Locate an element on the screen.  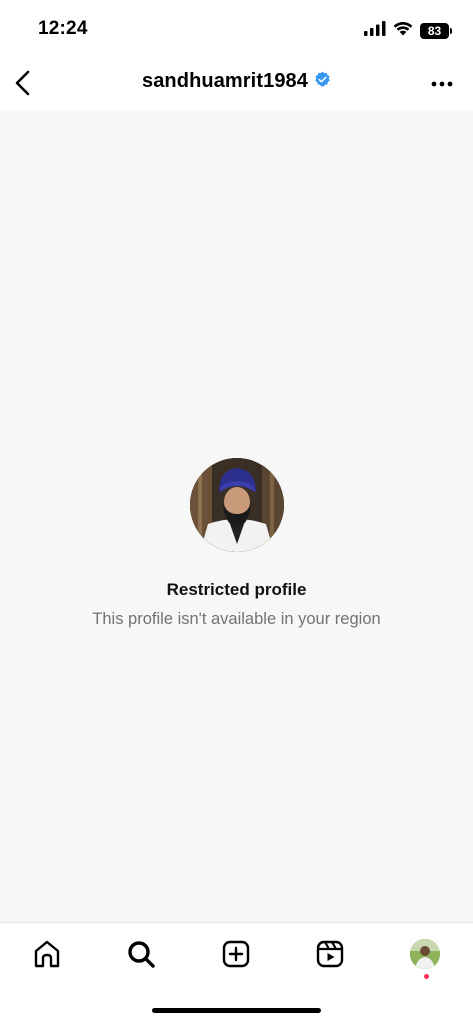
profile-avatar-small is located at coordinates (425, 954).